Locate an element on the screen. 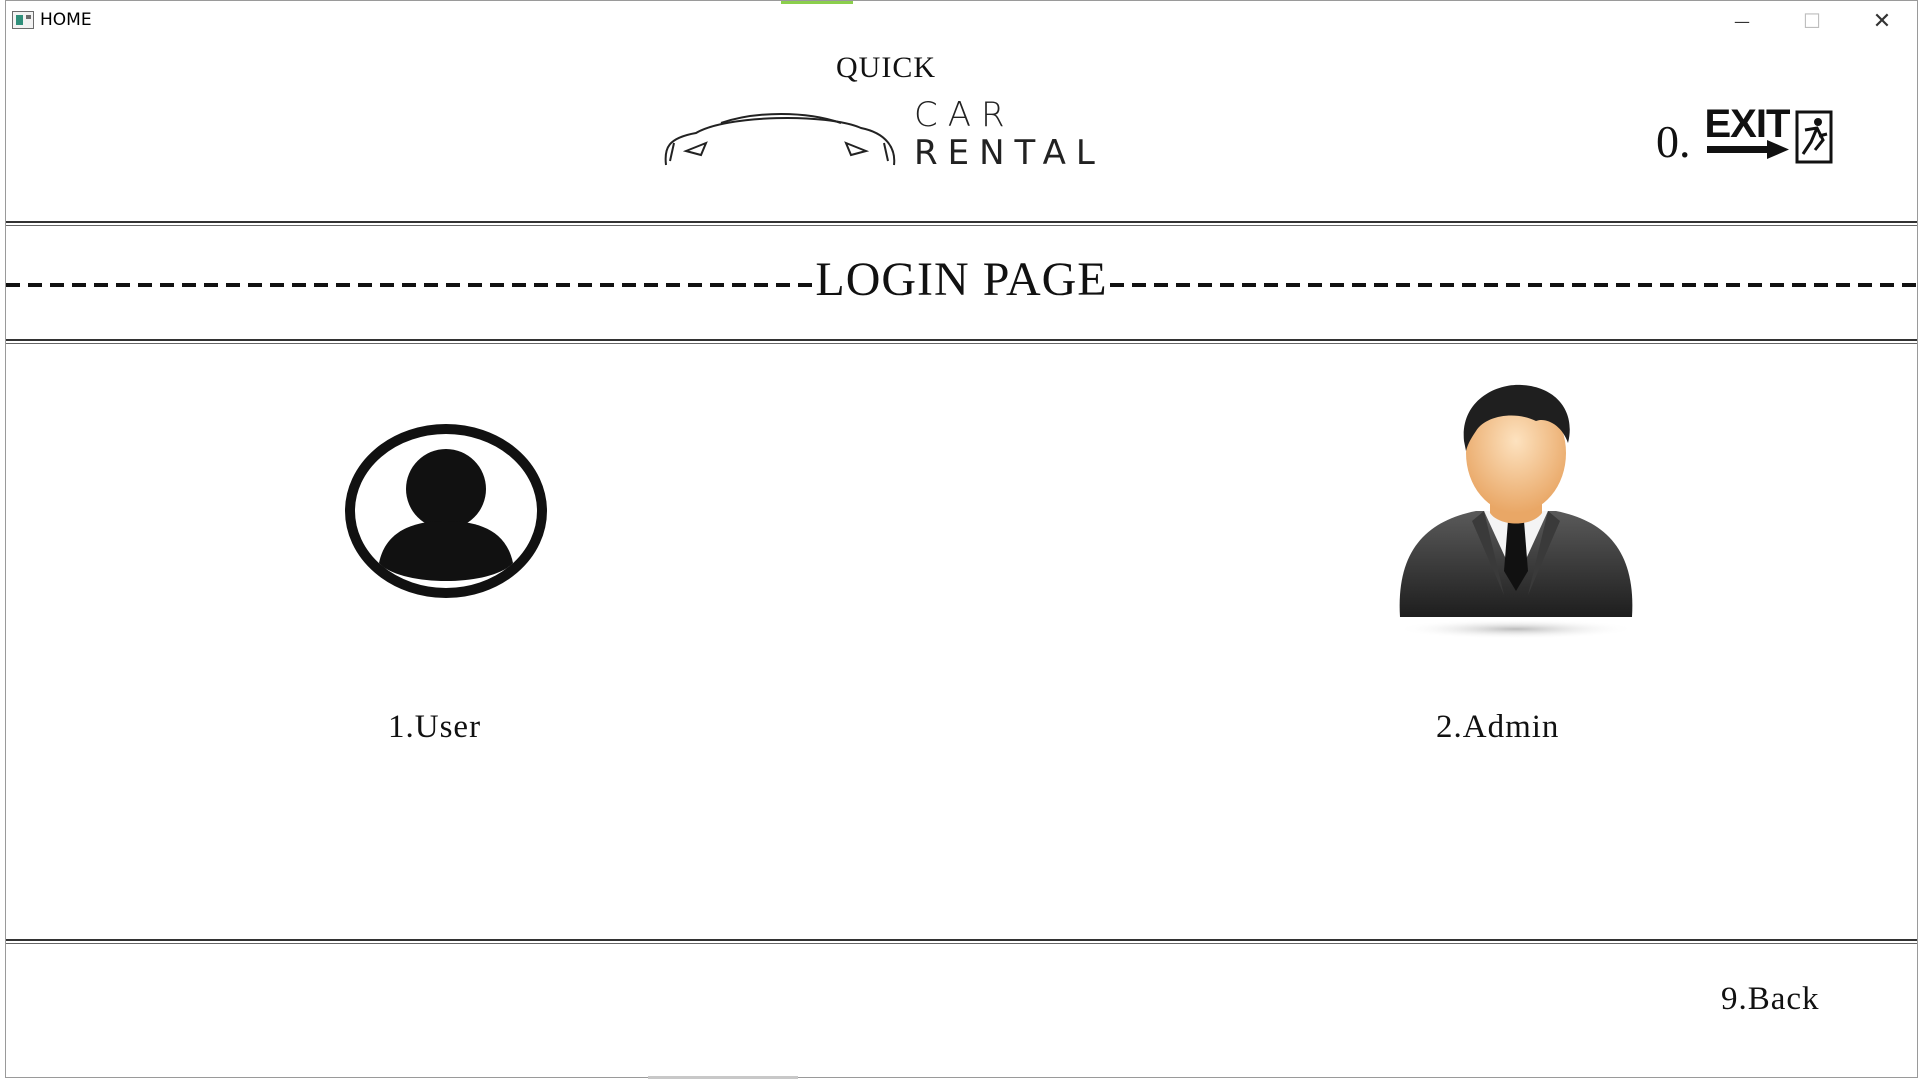 The height and width of the screenshot is (1080, 1920). exit-button: 0. EXIT is located at coordinates (1745, 134).